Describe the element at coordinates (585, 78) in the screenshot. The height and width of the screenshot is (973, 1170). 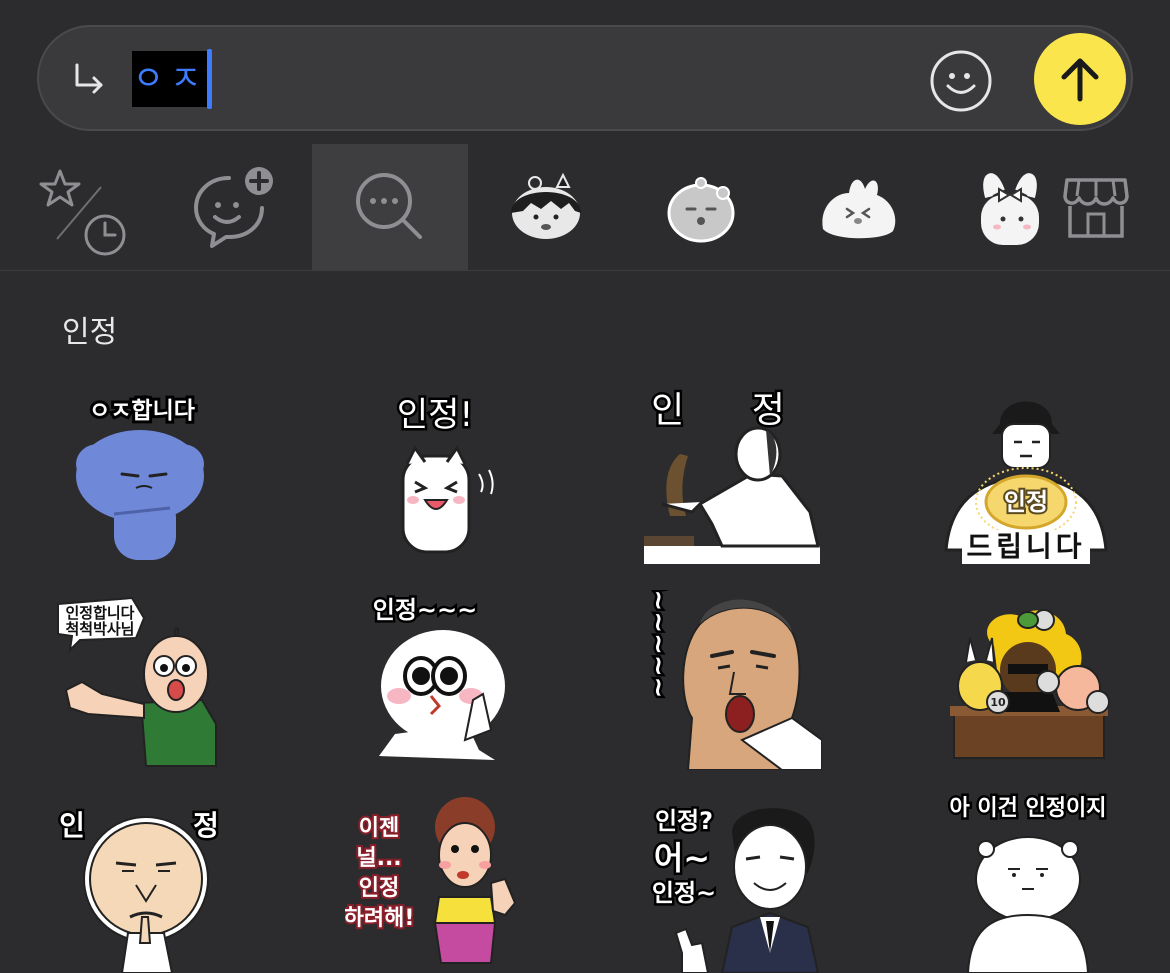
I see `message-input-bar: ㅇㅈ` at that location.